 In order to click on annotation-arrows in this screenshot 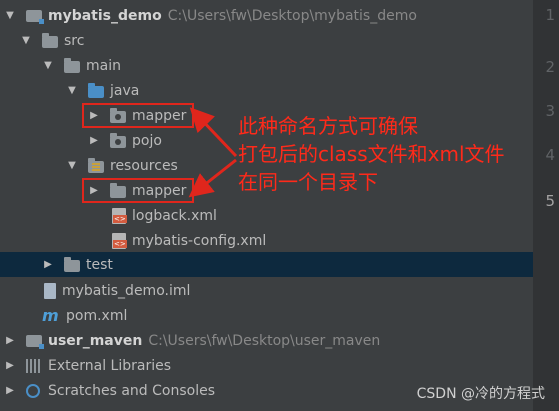, I will do `click(213, 152)`.